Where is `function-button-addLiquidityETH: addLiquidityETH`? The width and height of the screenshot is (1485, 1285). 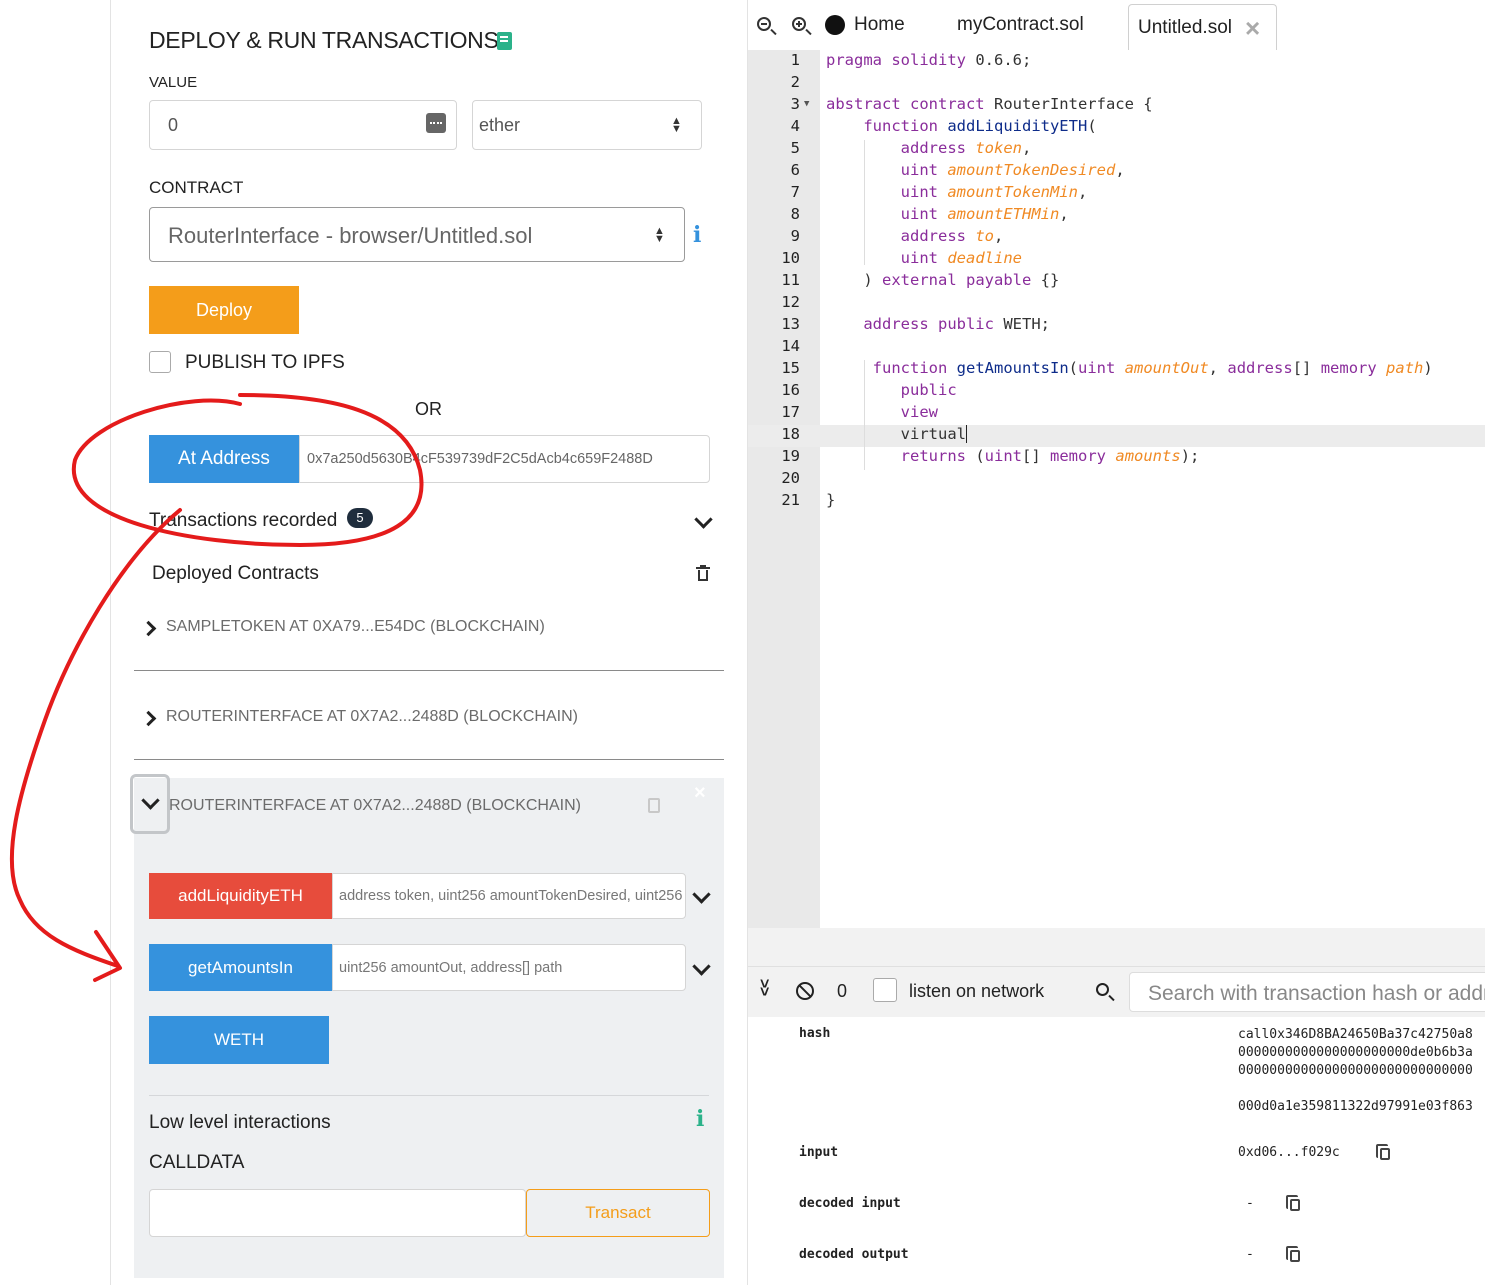
function-button-addLiquidityETH: addLiquidityETH is located at coordinates (240, 896).